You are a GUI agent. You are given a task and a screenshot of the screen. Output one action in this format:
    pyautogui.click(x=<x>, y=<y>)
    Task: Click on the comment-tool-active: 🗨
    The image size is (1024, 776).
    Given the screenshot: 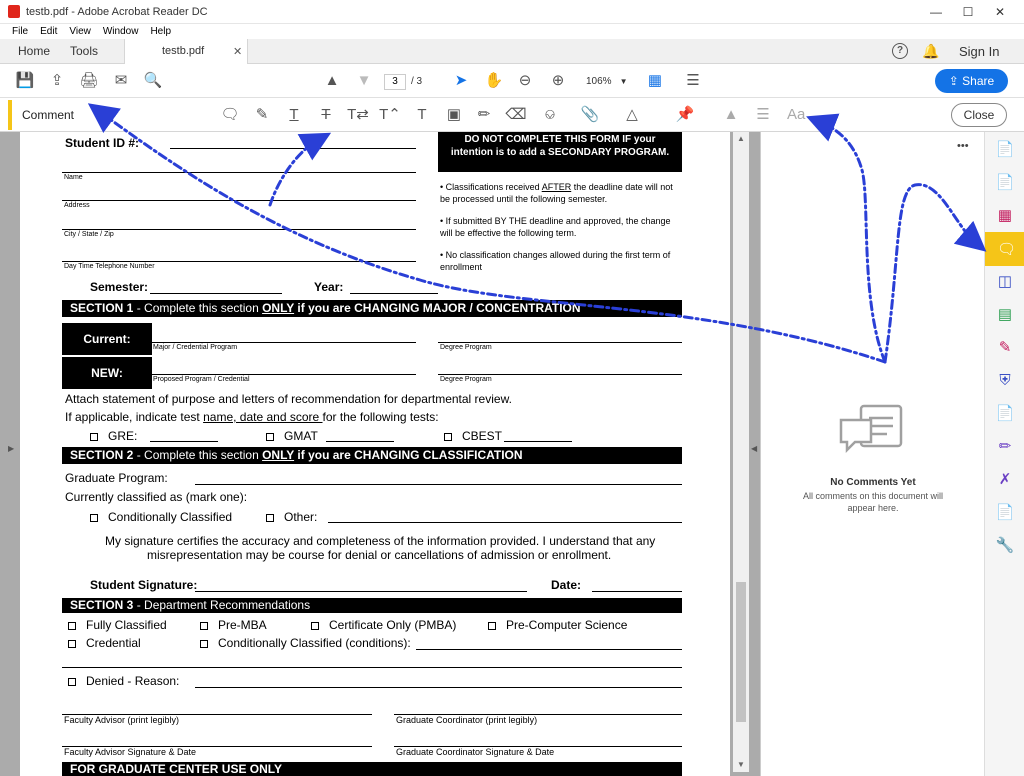 What is the action you would take?
    pyautogui.click(x=1004, y=249)
    